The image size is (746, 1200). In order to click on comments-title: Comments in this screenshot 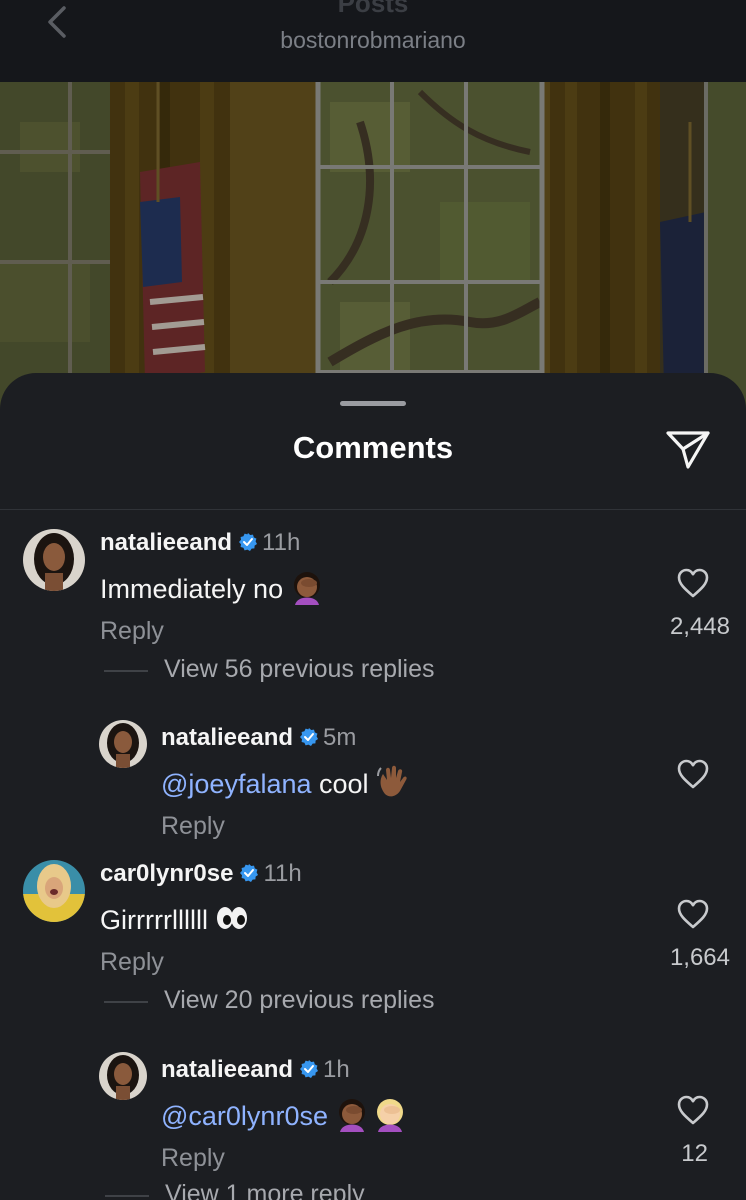, I will do `click(373, 447)`.